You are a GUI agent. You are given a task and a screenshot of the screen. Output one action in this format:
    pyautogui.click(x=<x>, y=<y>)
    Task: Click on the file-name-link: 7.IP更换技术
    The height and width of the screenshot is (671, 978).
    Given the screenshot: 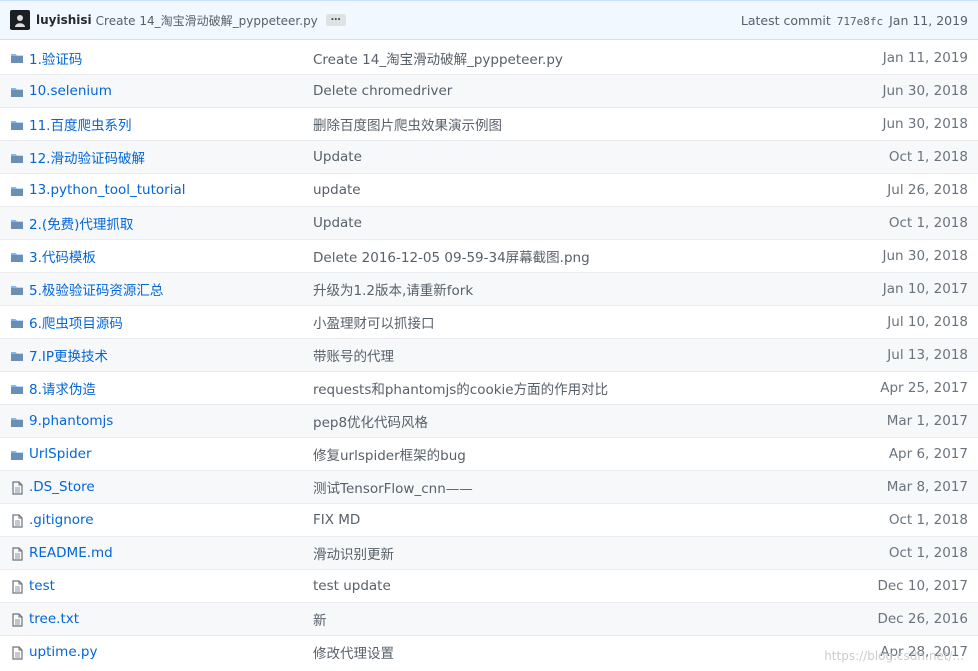 What is the action you would take?
    pyautogui.click(x=68, y=355)
    